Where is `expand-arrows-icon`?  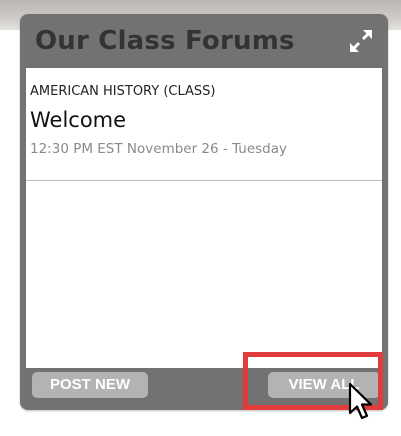 expand-arrows-icon is located at coordinates (361, 41).